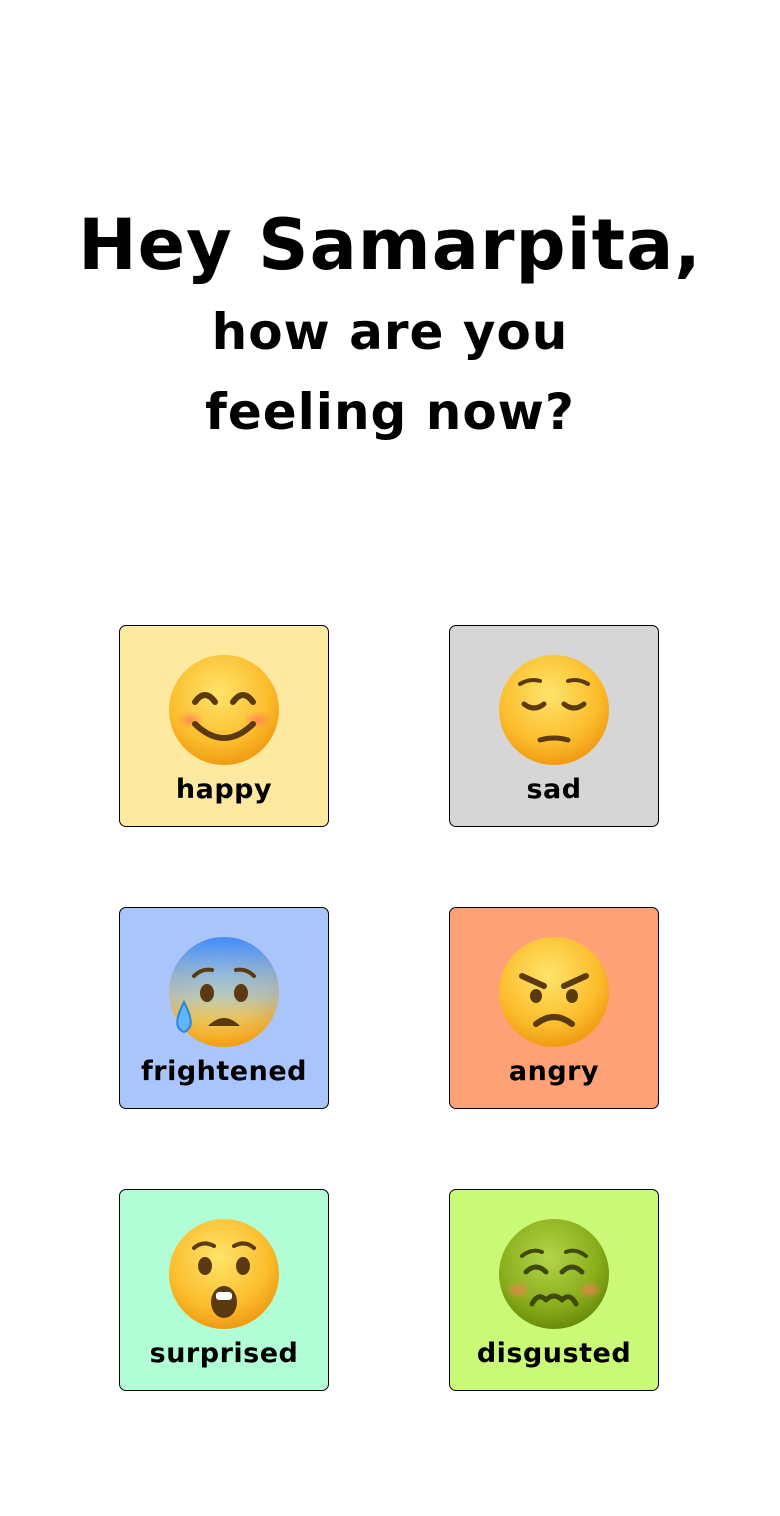  I want to click on hushed-face-icon, so click(224, 1274).